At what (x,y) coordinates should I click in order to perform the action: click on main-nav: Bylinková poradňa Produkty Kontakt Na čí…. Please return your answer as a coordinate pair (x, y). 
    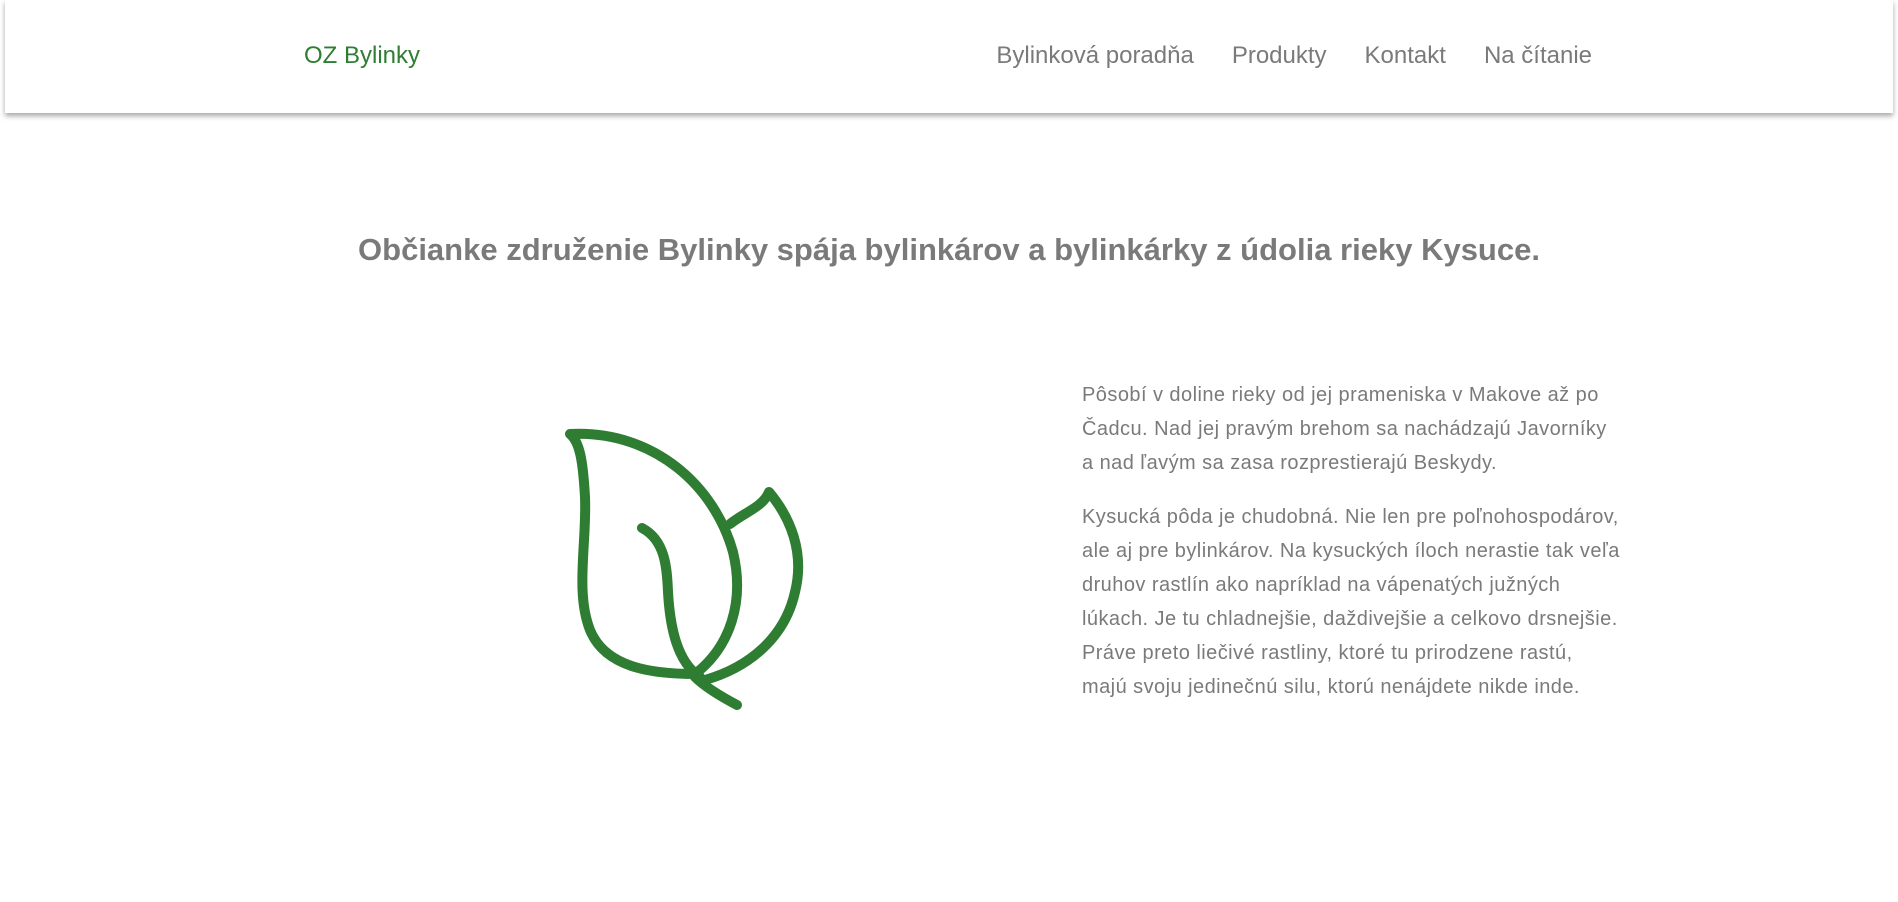
    Looking at the image, I should click on (1294, 56).